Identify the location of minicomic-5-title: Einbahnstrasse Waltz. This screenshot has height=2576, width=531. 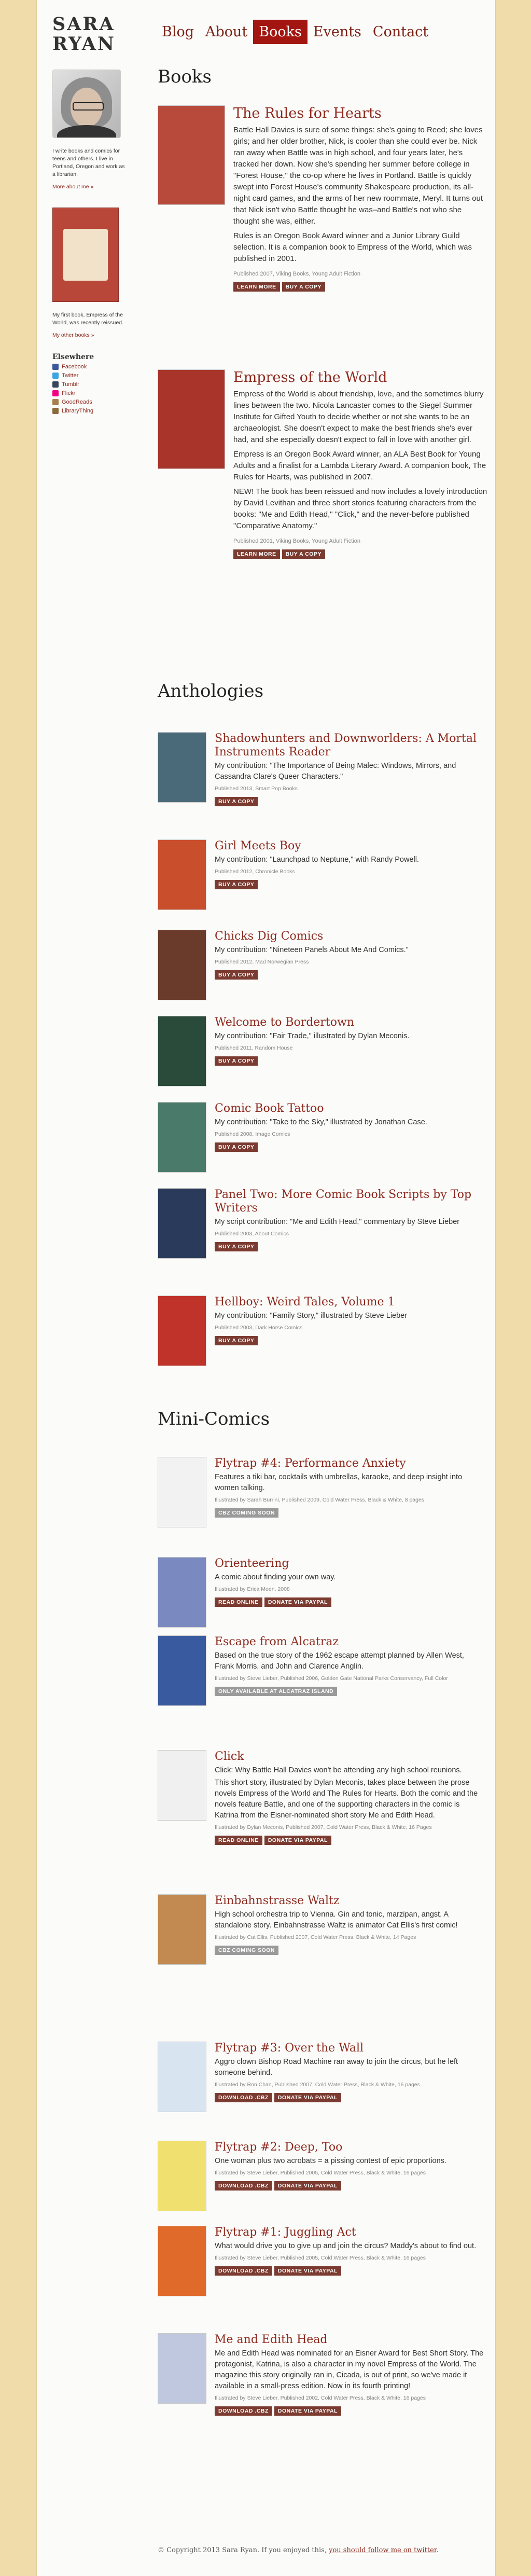
(349, 1901).